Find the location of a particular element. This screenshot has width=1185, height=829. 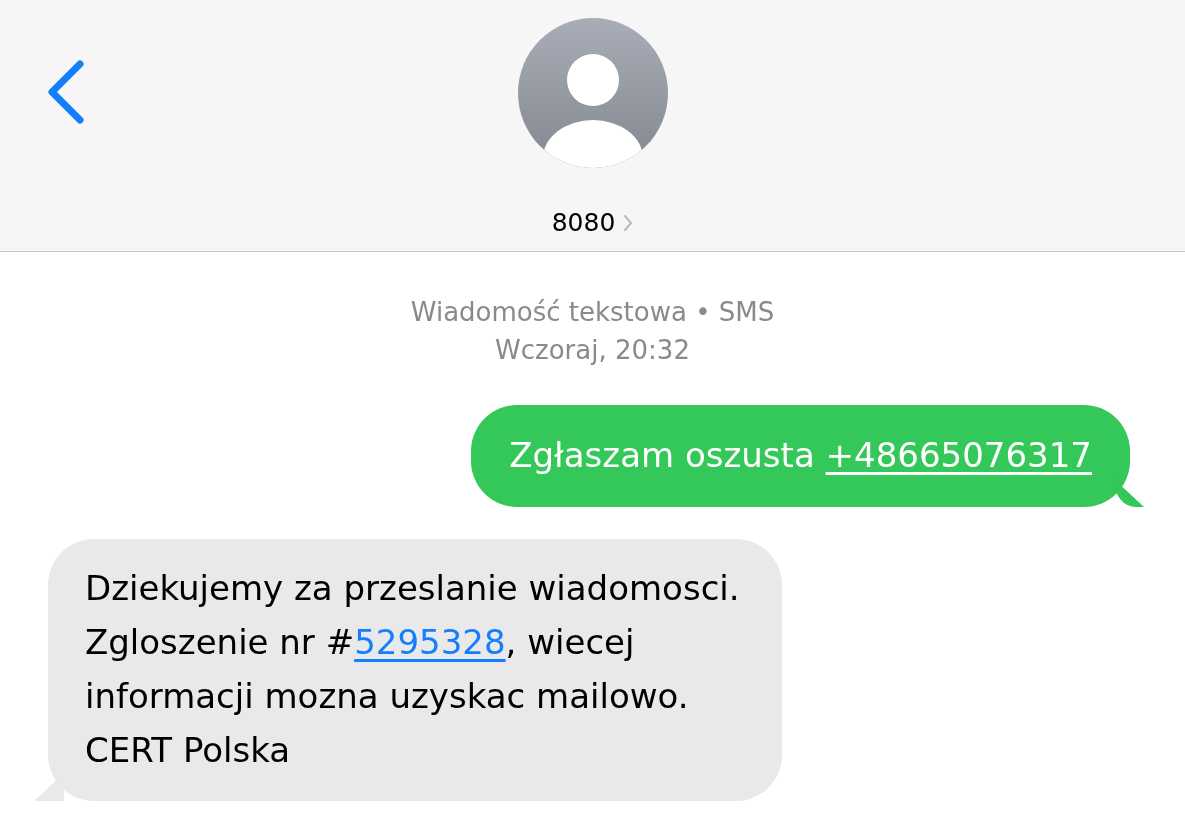

message-link: +48665076317 is located at coordinates (958, 455).